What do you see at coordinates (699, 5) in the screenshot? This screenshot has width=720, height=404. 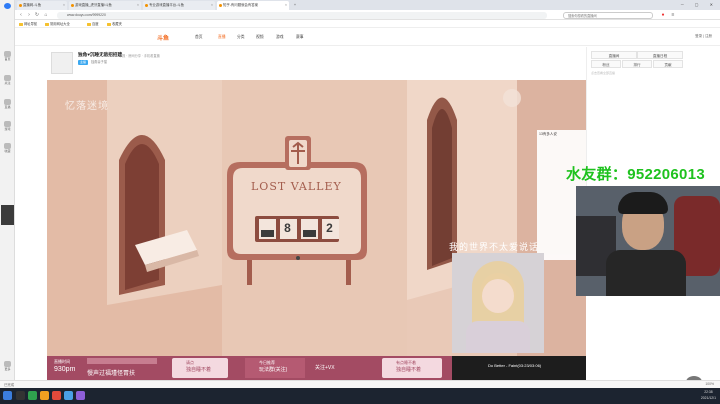 I see `window-controls: ─ ▢ ✕` at bounding box center [699, 5].